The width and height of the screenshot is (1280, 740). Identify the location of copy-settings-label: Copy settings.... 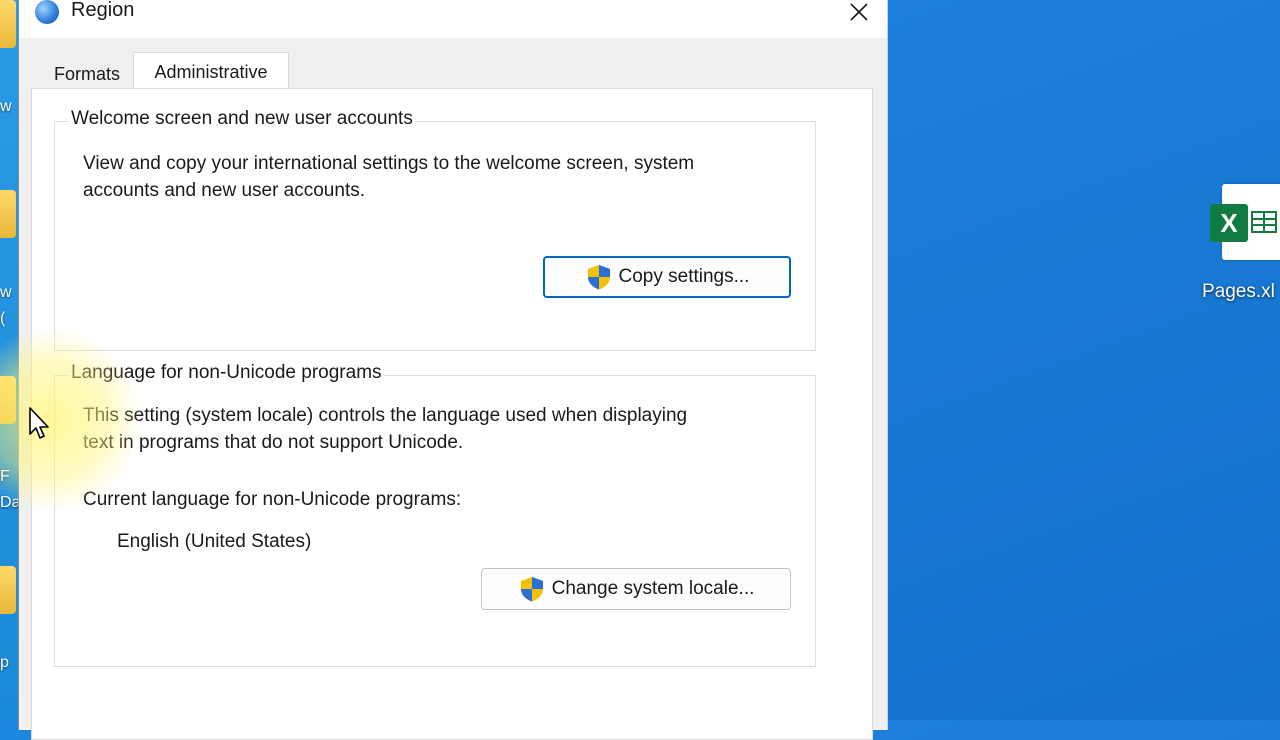
(684, 276).